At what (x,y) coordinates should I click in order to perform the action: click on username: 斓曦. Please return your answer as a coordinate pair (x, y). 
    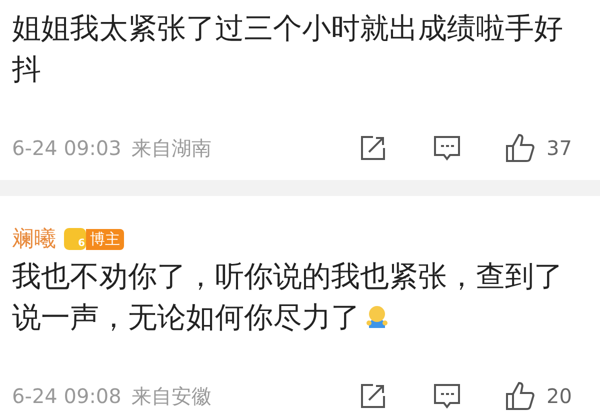
    Looking at the image, I should click on (34, 239).